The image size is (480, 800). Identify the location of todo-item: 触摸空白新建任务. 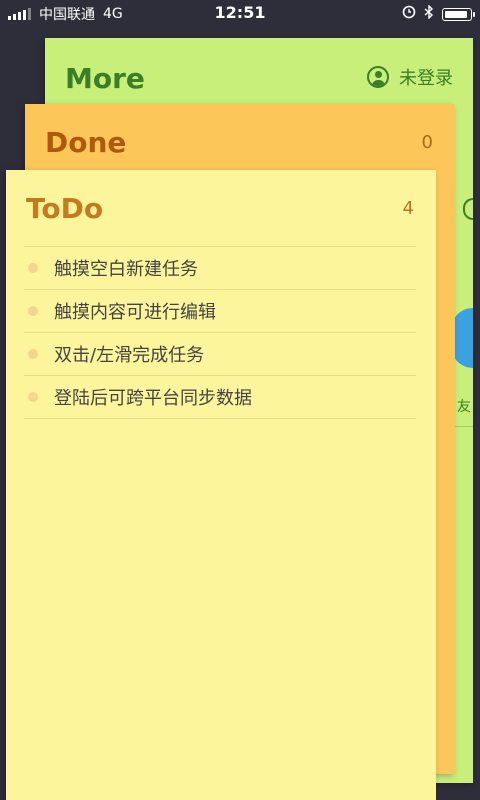
(220, 268).